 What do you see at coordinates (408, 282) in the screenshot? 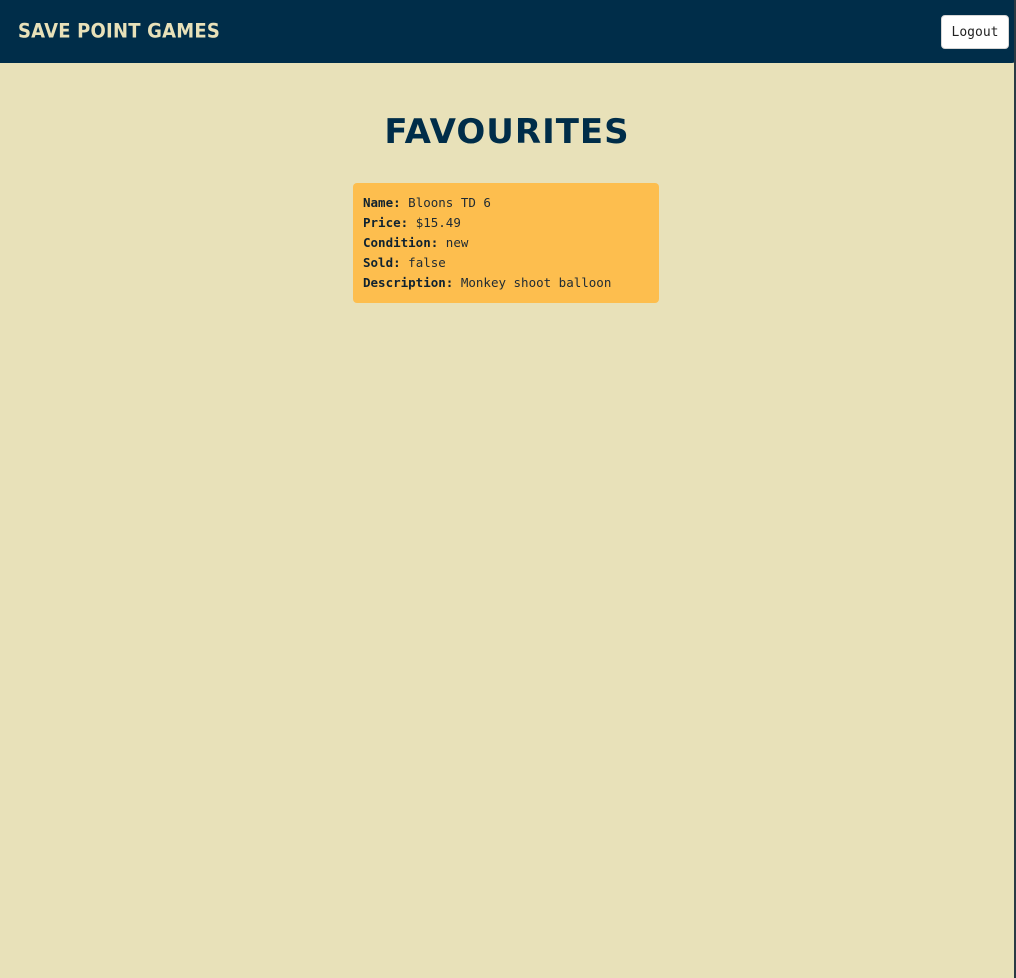
I see `description-label: Description:` at bounding box center [408, 282].